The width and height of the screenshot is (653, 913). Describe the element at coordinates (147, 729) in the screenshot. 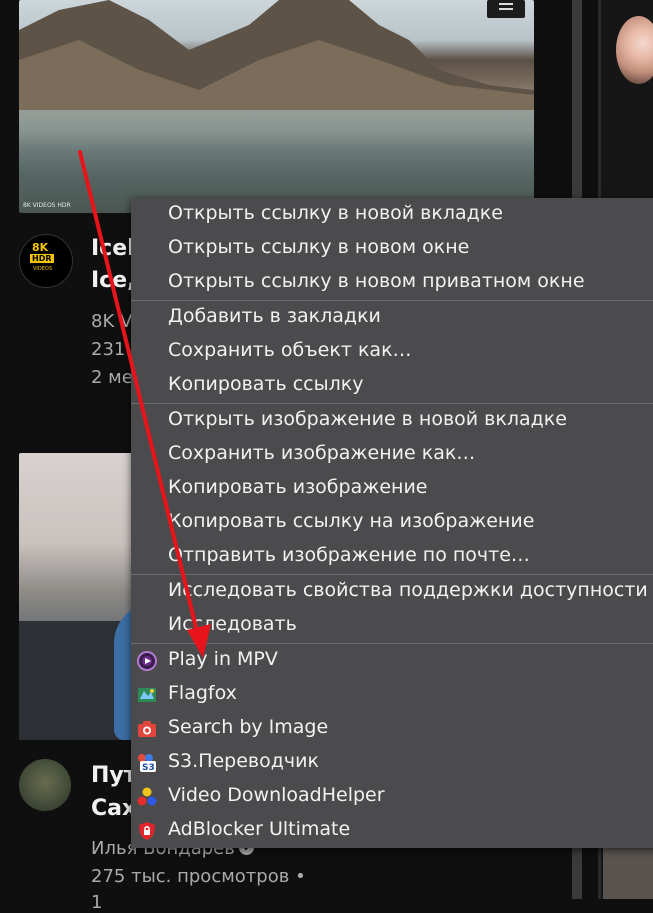

I see `camera-icon` at that location.